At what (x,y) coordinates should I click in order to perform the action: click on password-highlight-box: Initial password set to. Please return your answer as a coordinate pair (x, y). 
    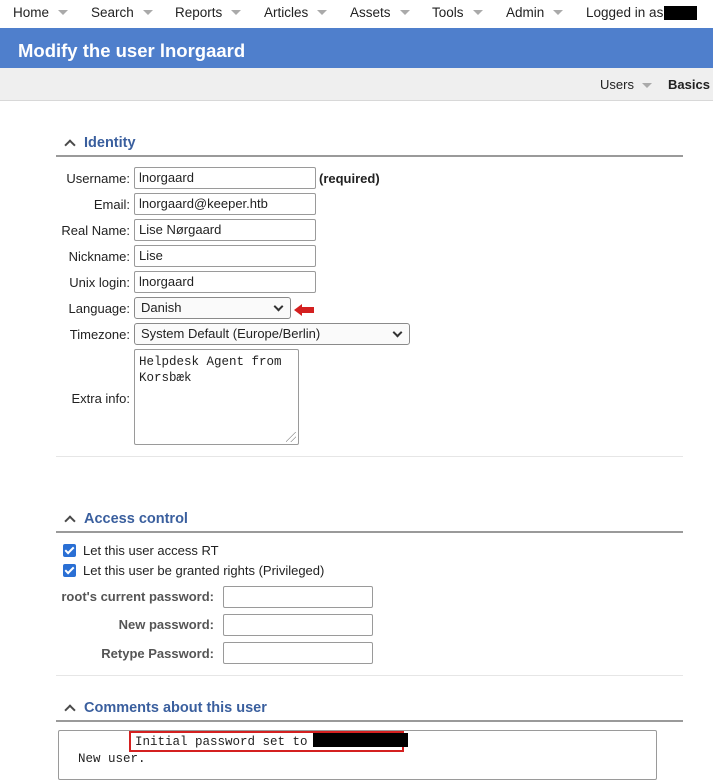
    Looking at the image, I should click on (268, 741).